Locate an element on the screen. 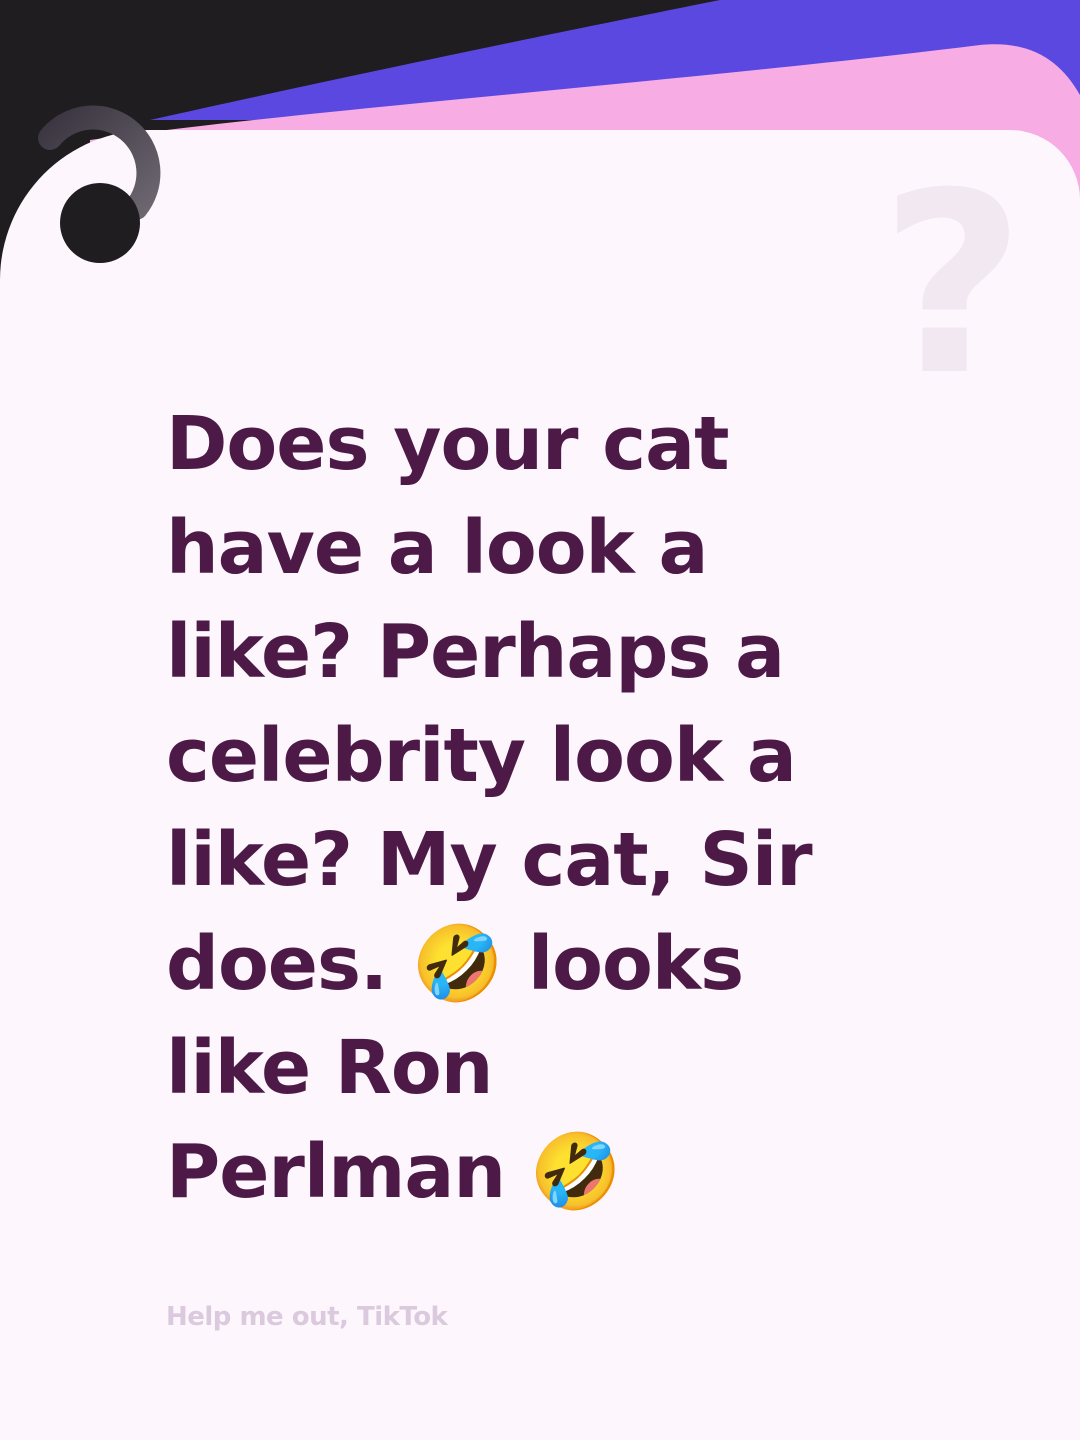  faint-question-mark-icon: ? is located at coordinates (953, 284).